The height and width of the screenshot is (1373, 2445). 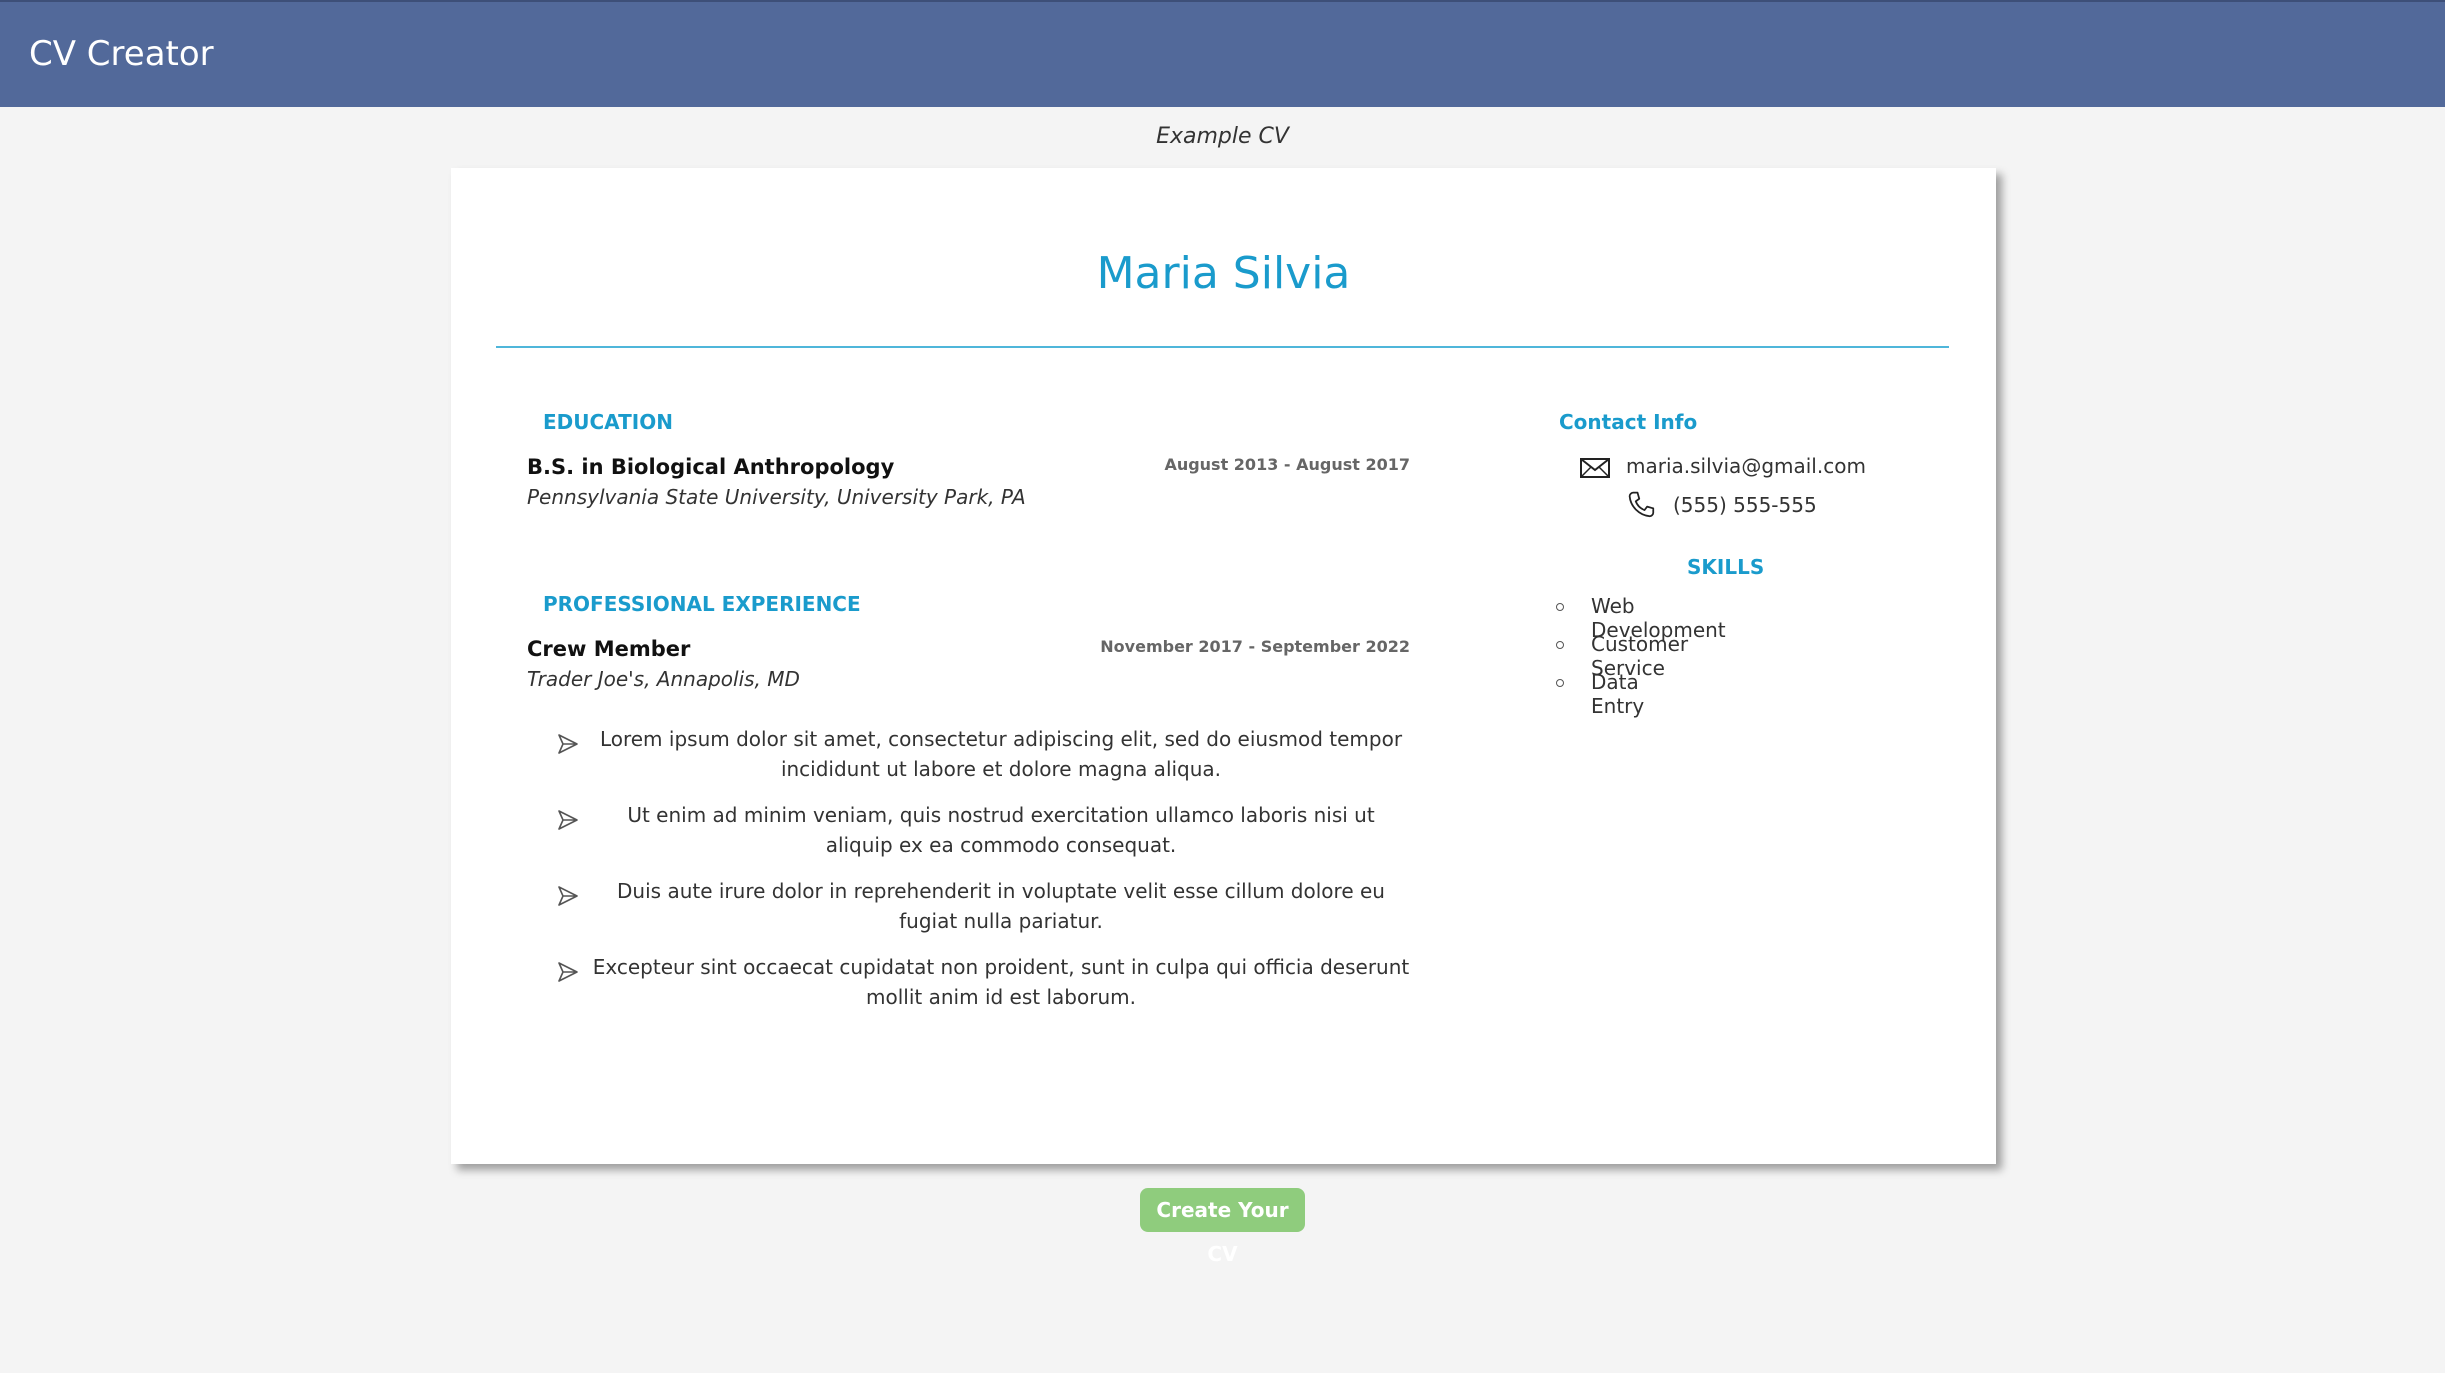 What do you see at coordinates (702, 604) in the screenshot?
I see `experience-heading: PROFESSIONAL EXPERIENCE` at bounding box center [702, 604].